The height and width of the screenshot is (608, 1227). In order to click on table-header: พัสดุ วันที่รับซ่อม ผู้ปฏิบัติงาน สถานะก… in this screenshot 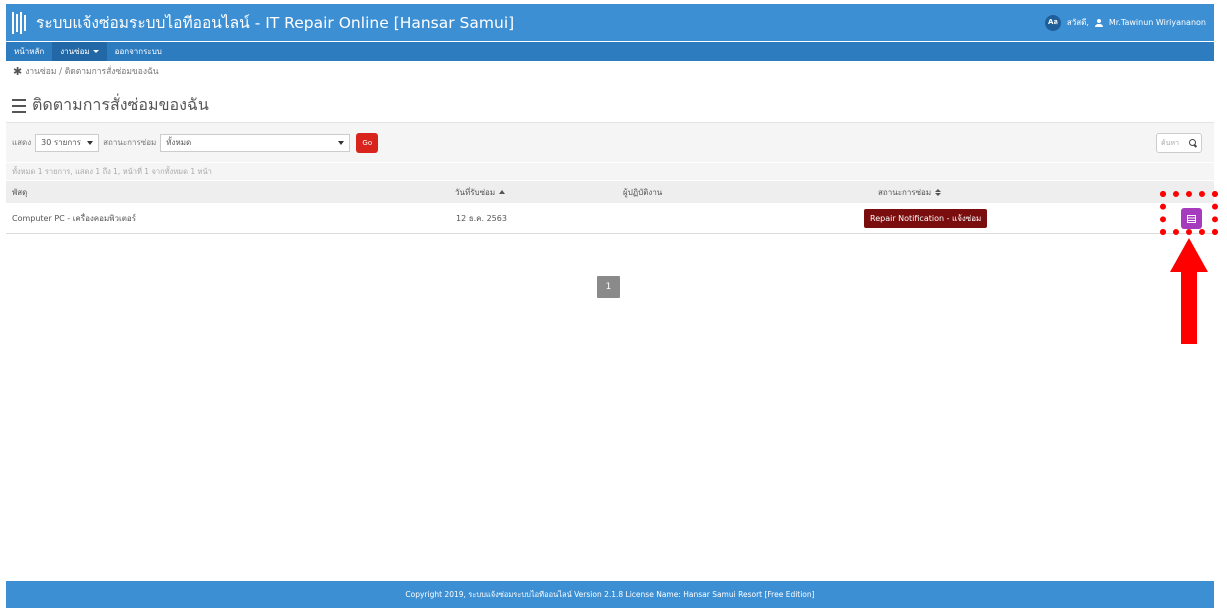, I will do `click(610, 192)`.